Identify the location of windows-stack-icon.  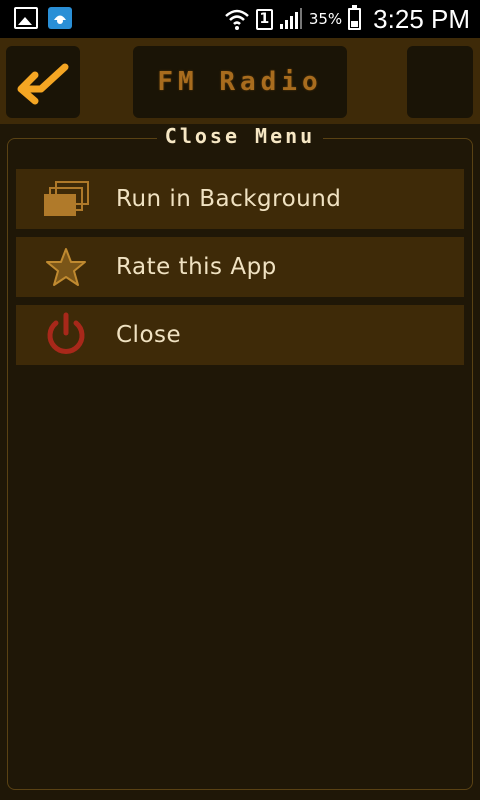
(66, 199).